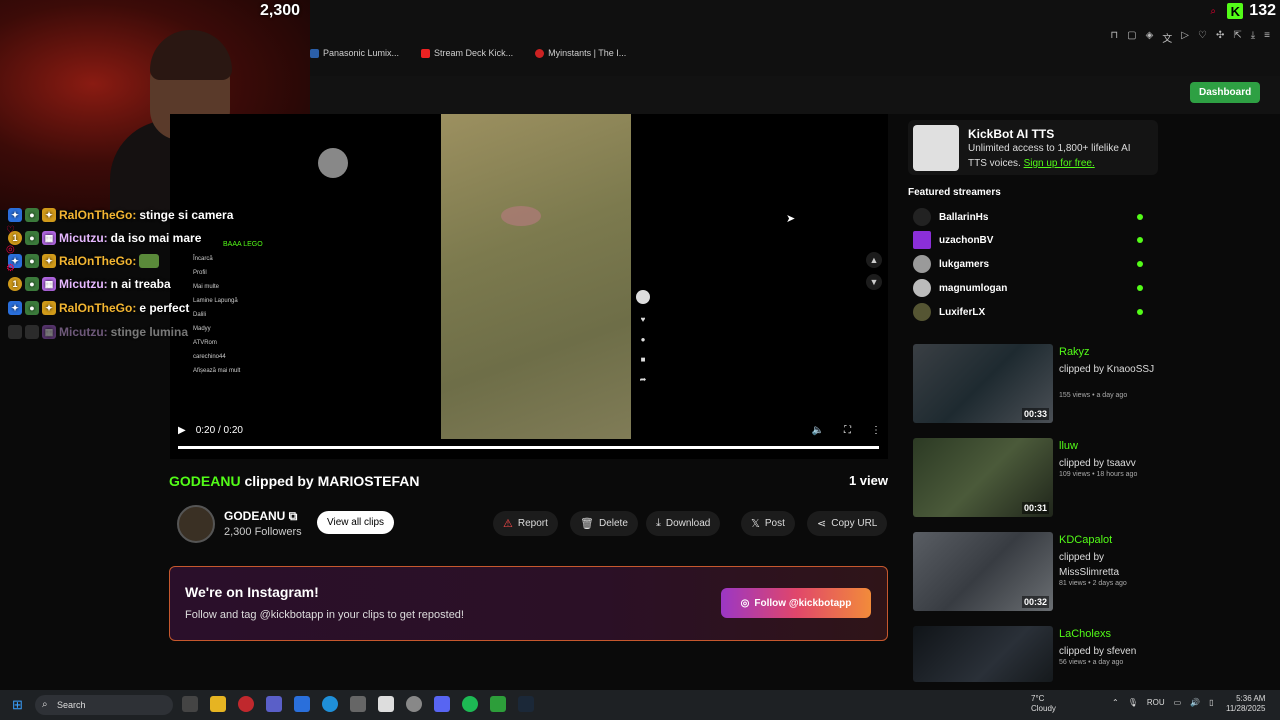 The image size is (1280, 720). Describe the element at coordinates (768, 523) in the screenshot. I see `post-button: 𝕏 Post` at that location.